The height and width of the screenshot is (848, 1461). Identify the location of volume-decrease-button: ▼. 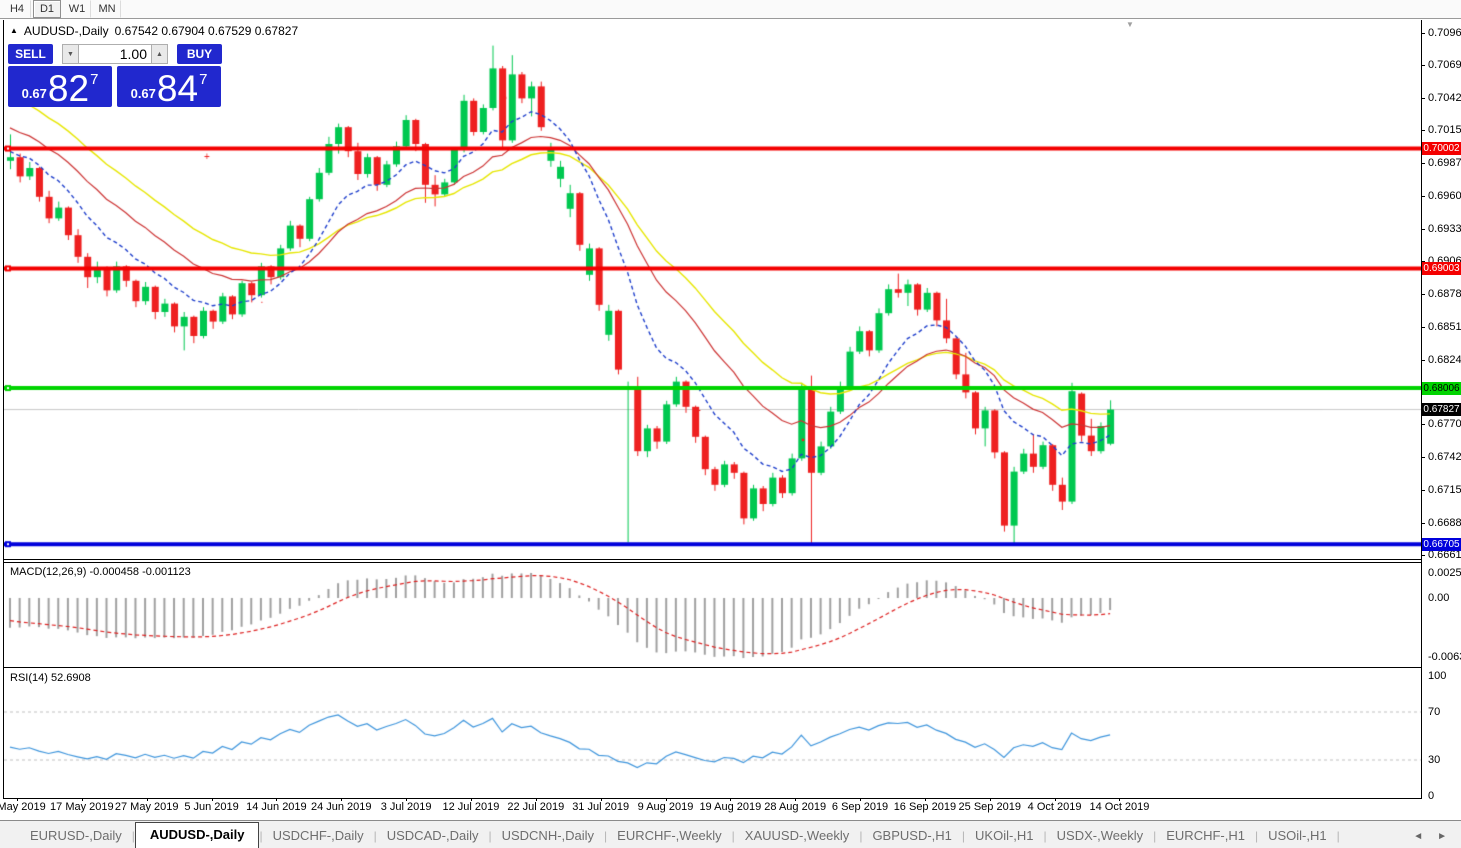
(70, 54).